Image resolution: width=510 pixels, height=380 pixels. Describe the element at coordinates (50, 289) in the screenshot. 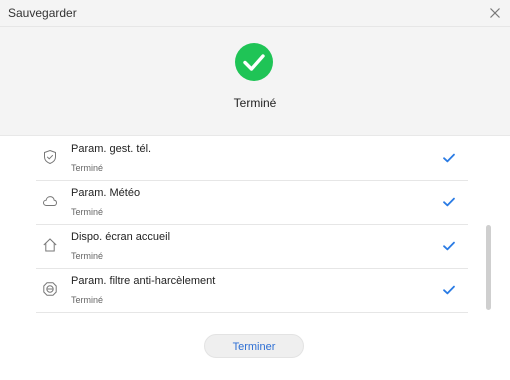

I see `filter-icon` at that location.